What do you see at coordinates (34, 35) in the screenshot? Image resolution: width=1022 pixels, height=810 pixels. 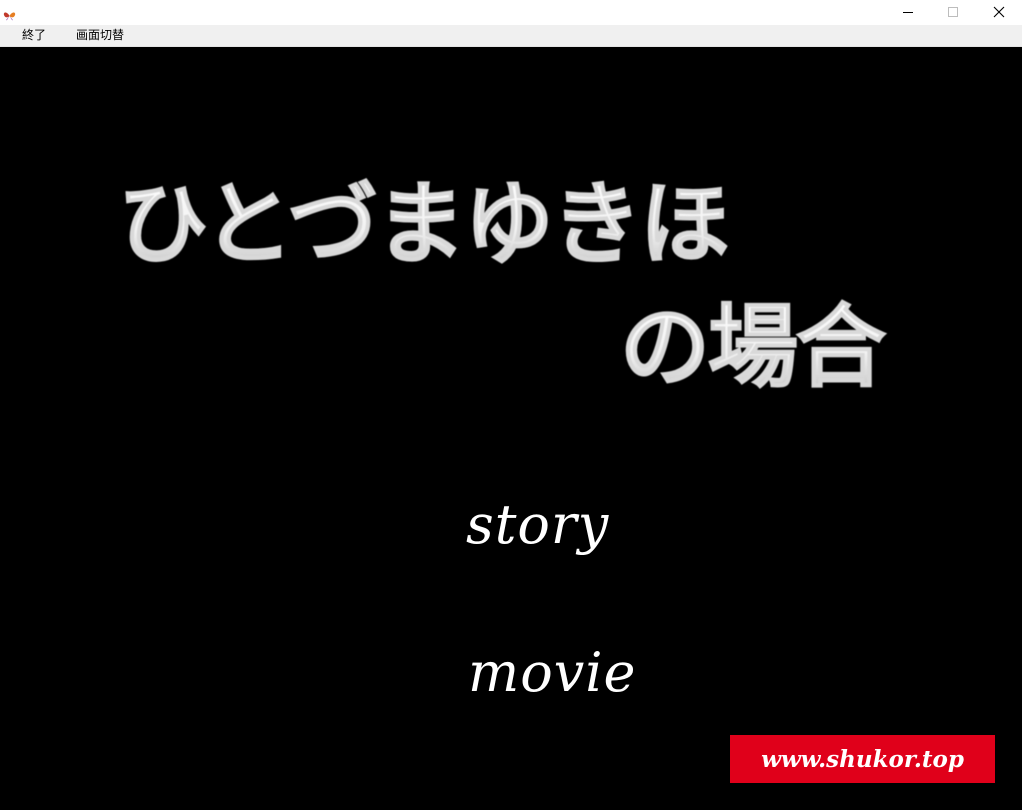 I see `menu-exit: 終了` at bounding box center [34, 35].